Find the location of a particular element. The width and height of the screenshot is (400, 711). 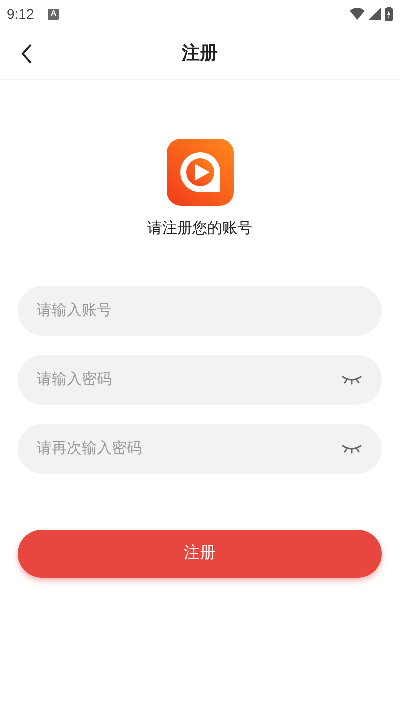

back-icon is located at coordinates (27, 54).